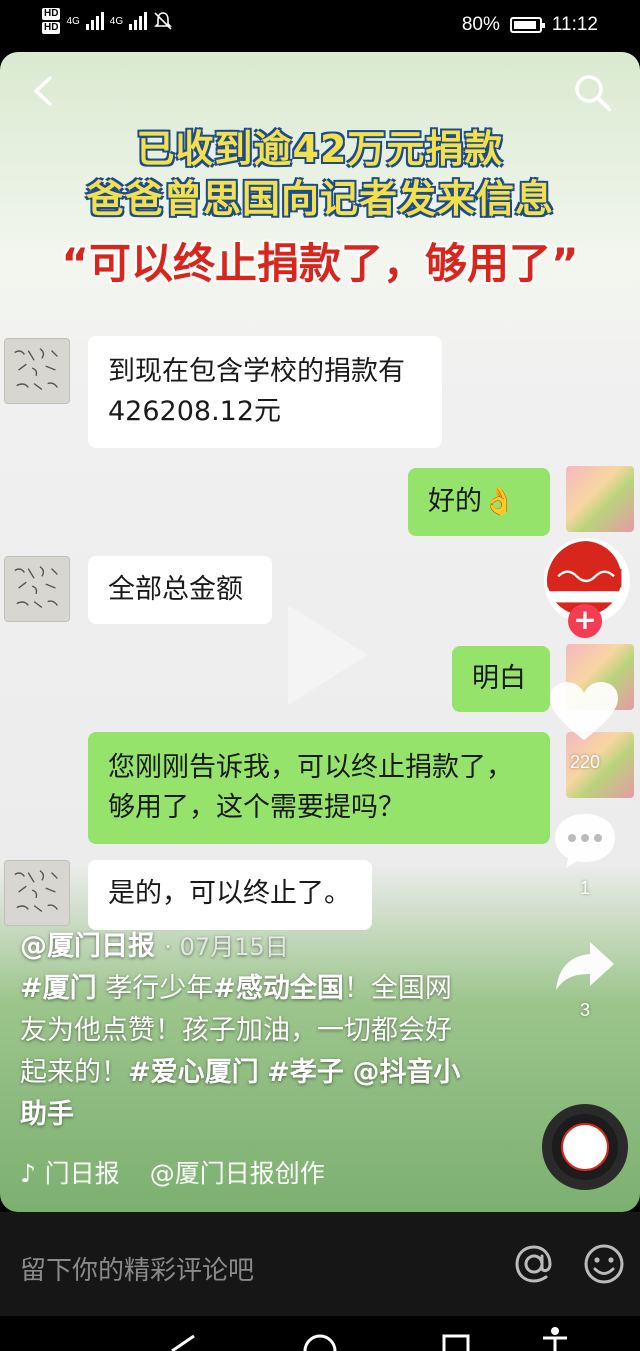  Describe the element at coordinates (585, 621) in the screenshot. I see `follow-button: +` at that location.